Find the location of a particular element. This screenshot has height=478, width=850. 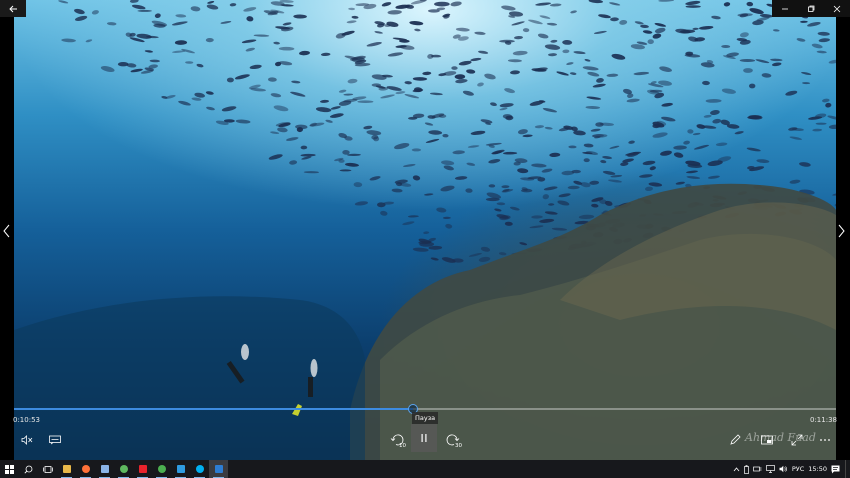

captions-button is located at coordinates (55, 440).